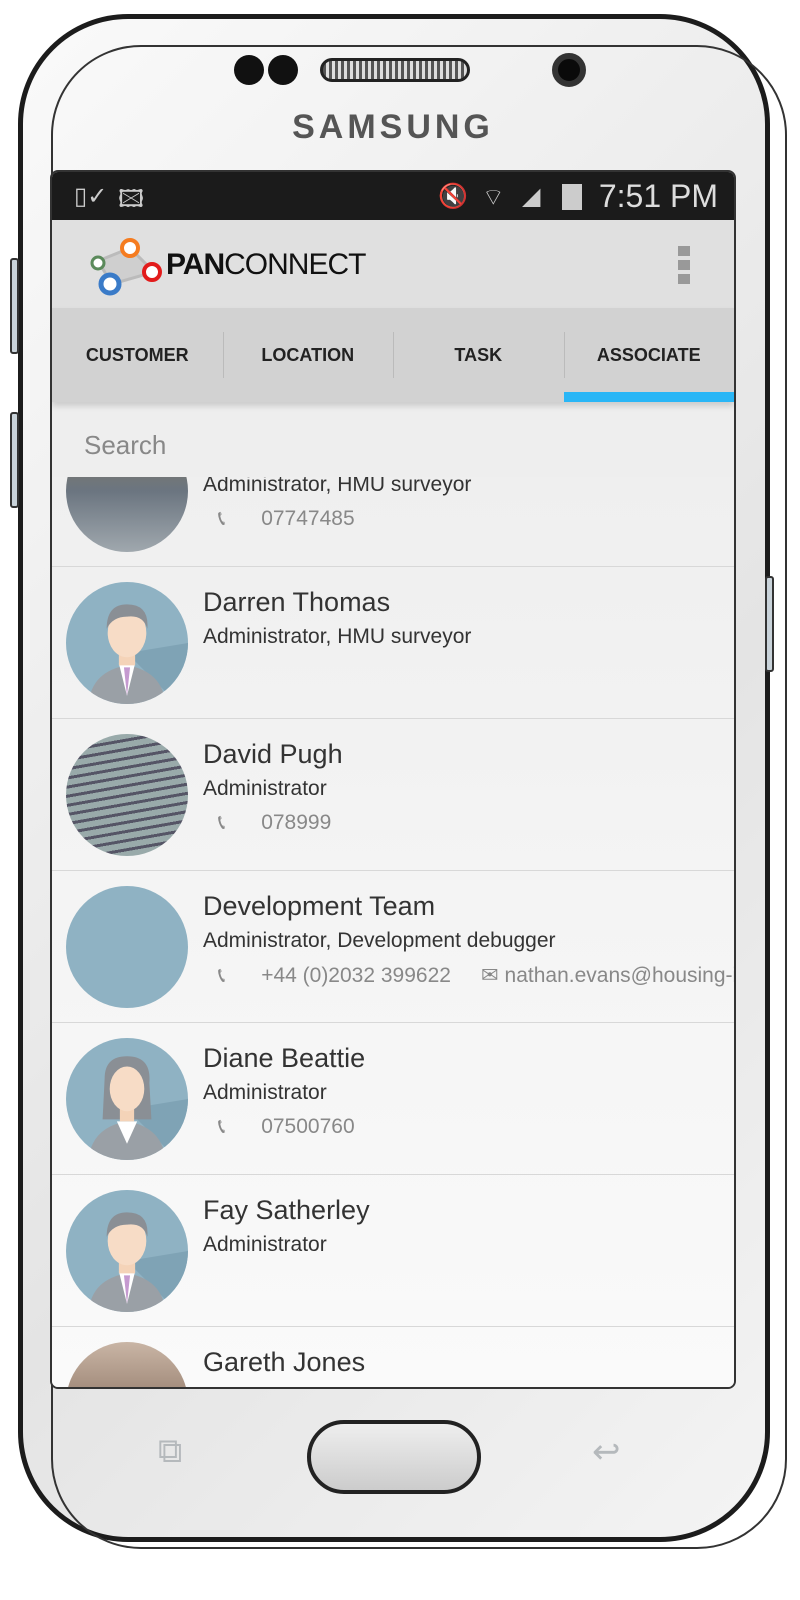  I want to click on contact-line: 📞︎ 078999, so click(289, 823).